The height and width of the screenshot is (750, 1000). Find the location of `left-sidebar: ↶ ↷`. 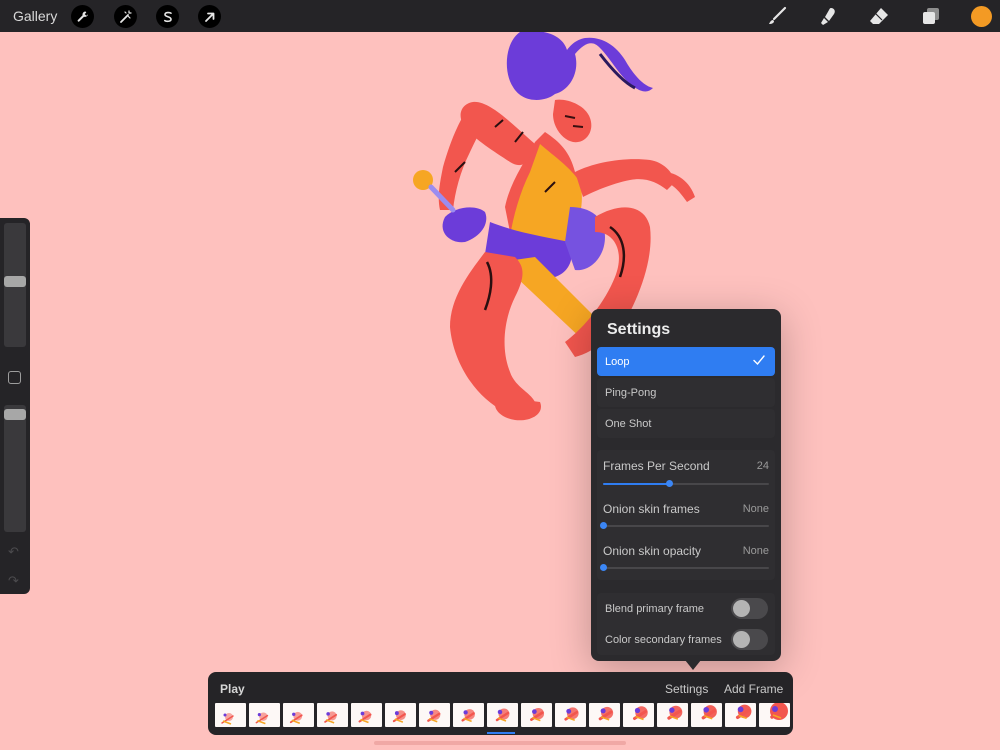

left-sidebar: ↶ ↷ is located at coordinates (15, 406).